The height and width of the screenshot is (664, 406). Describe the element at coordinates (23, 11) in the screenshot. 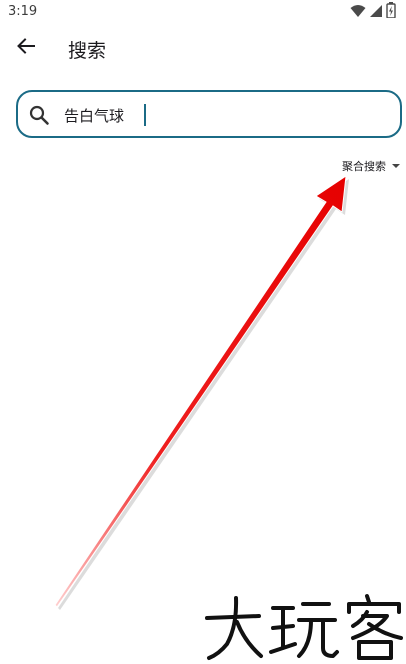

I see `status-time: 3:19` at that location.